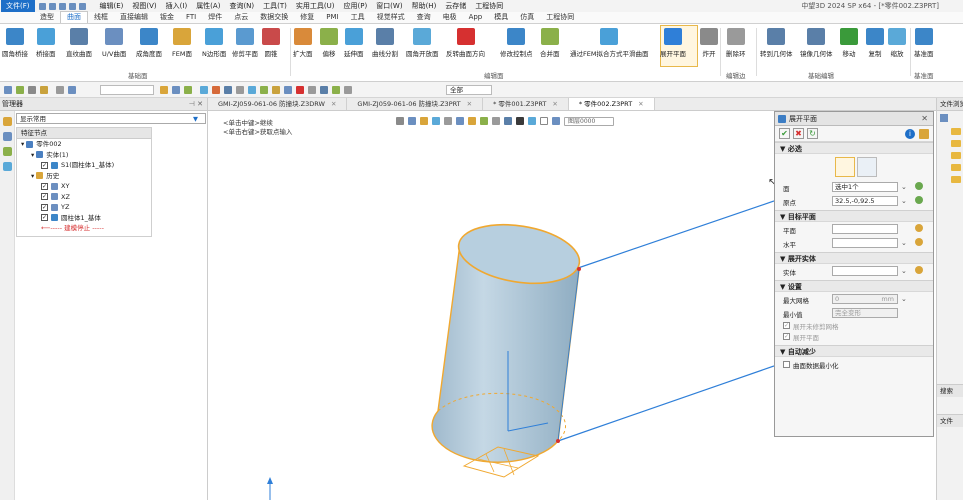  What do you see at coordinates (776, 44) in the screenshot?
I see `ribbon-button-21: 转到几何体` at bounding box center [776, 44].